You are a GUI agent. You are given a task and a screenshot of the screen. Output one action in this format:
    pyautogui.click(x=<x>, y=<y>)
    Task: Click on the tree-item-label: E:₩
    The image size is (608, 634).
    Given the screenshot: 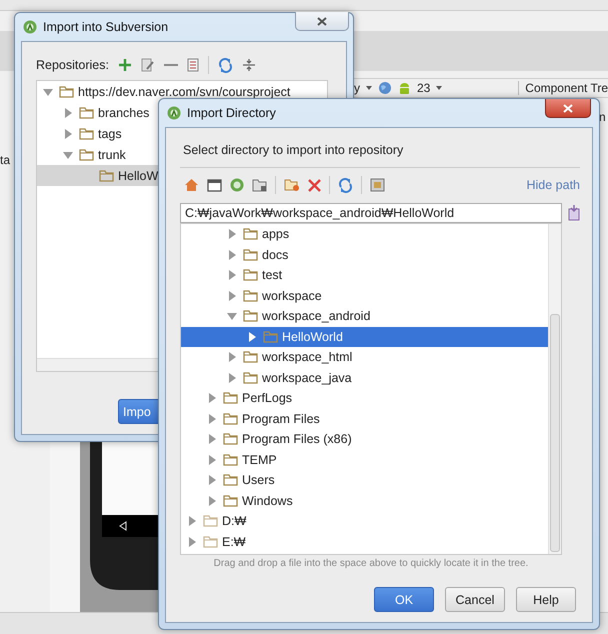 What is the action you would take?
    pyautogui.click(x=234, y=541)
    